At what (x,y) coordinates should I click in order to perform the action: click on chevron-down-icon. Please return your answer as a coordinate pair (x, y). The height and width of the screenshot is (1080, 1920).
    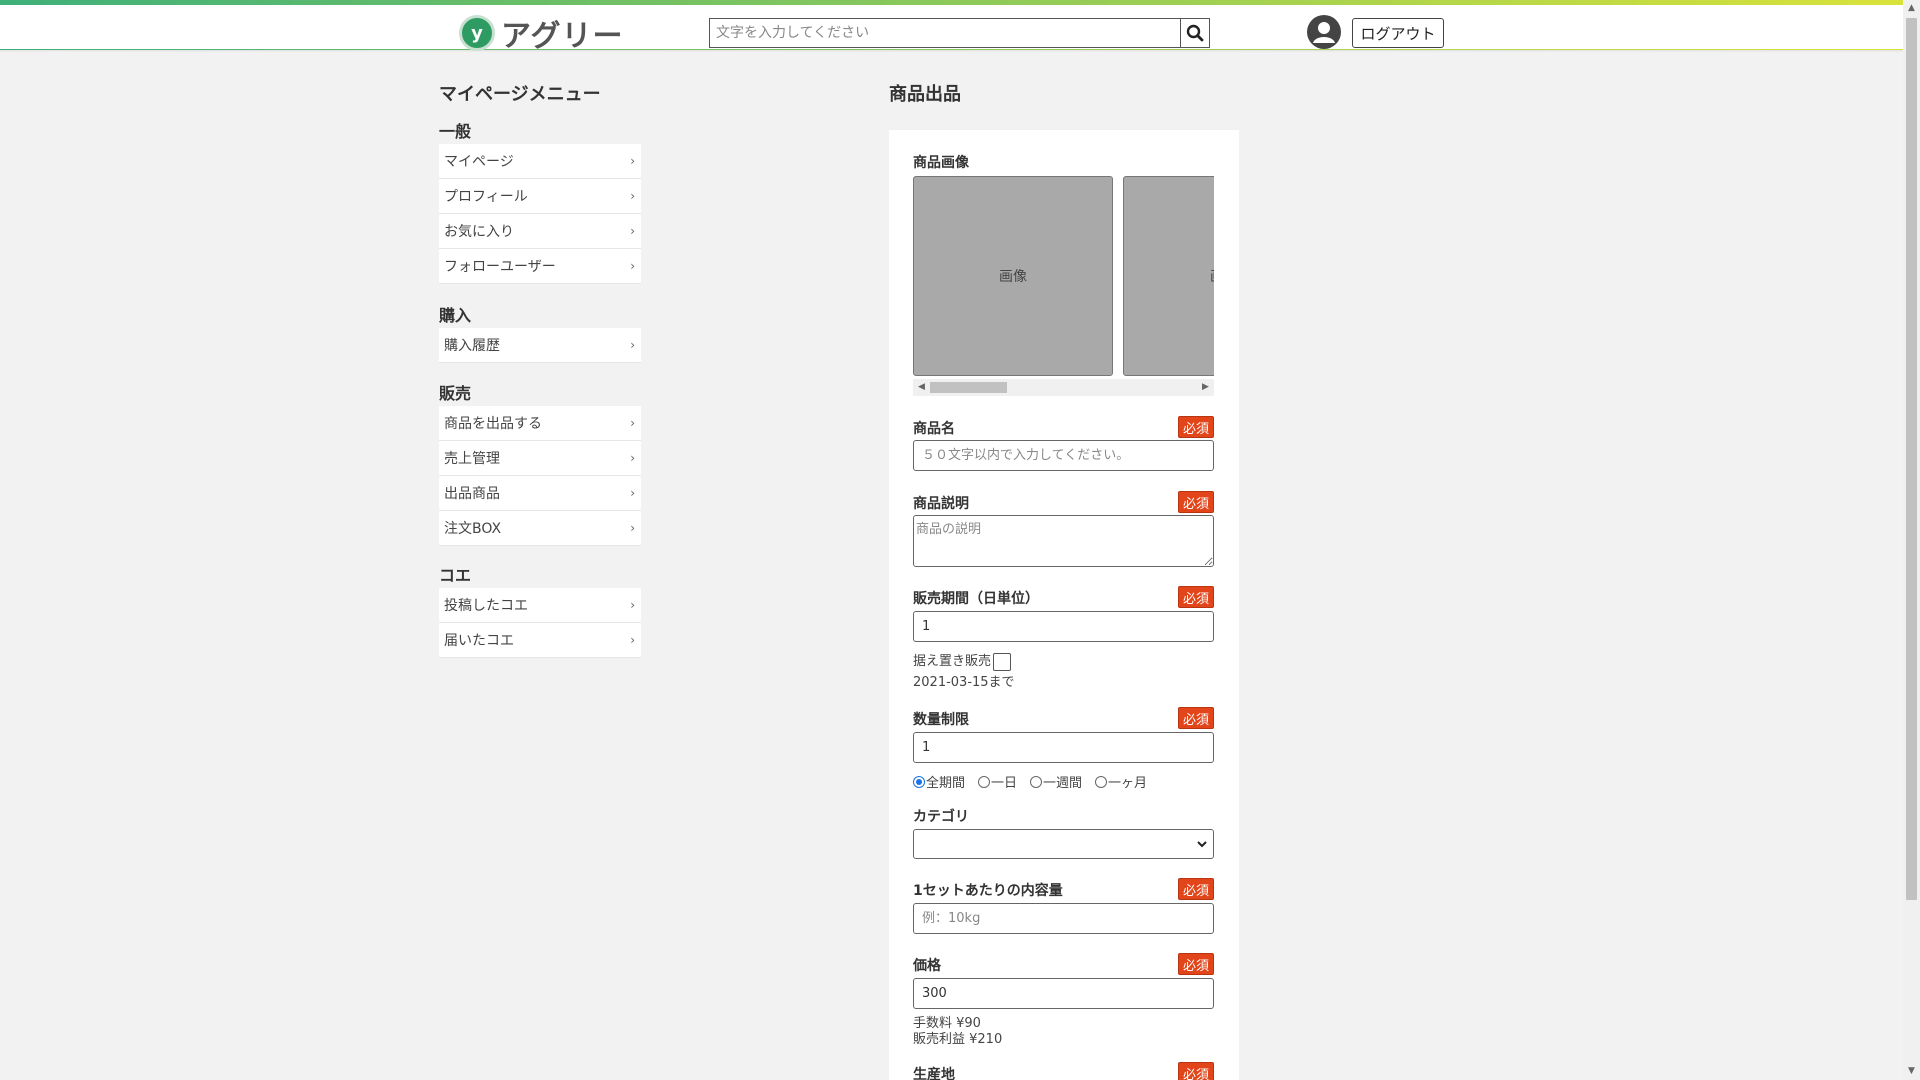
    Looking at the image, I should click on (1202, 843).